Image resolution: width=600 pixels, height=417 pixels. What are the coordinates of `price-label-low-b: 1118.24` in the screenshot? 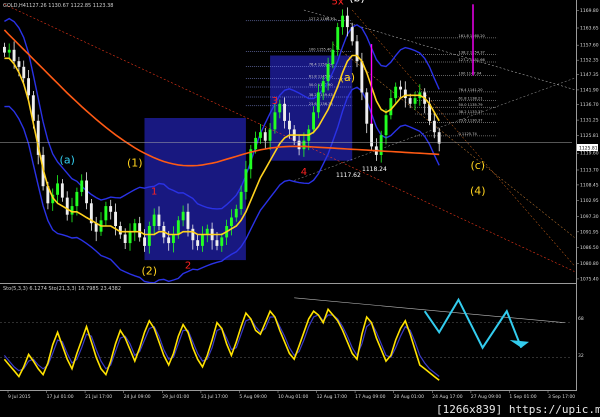 It's located at (374, 169).